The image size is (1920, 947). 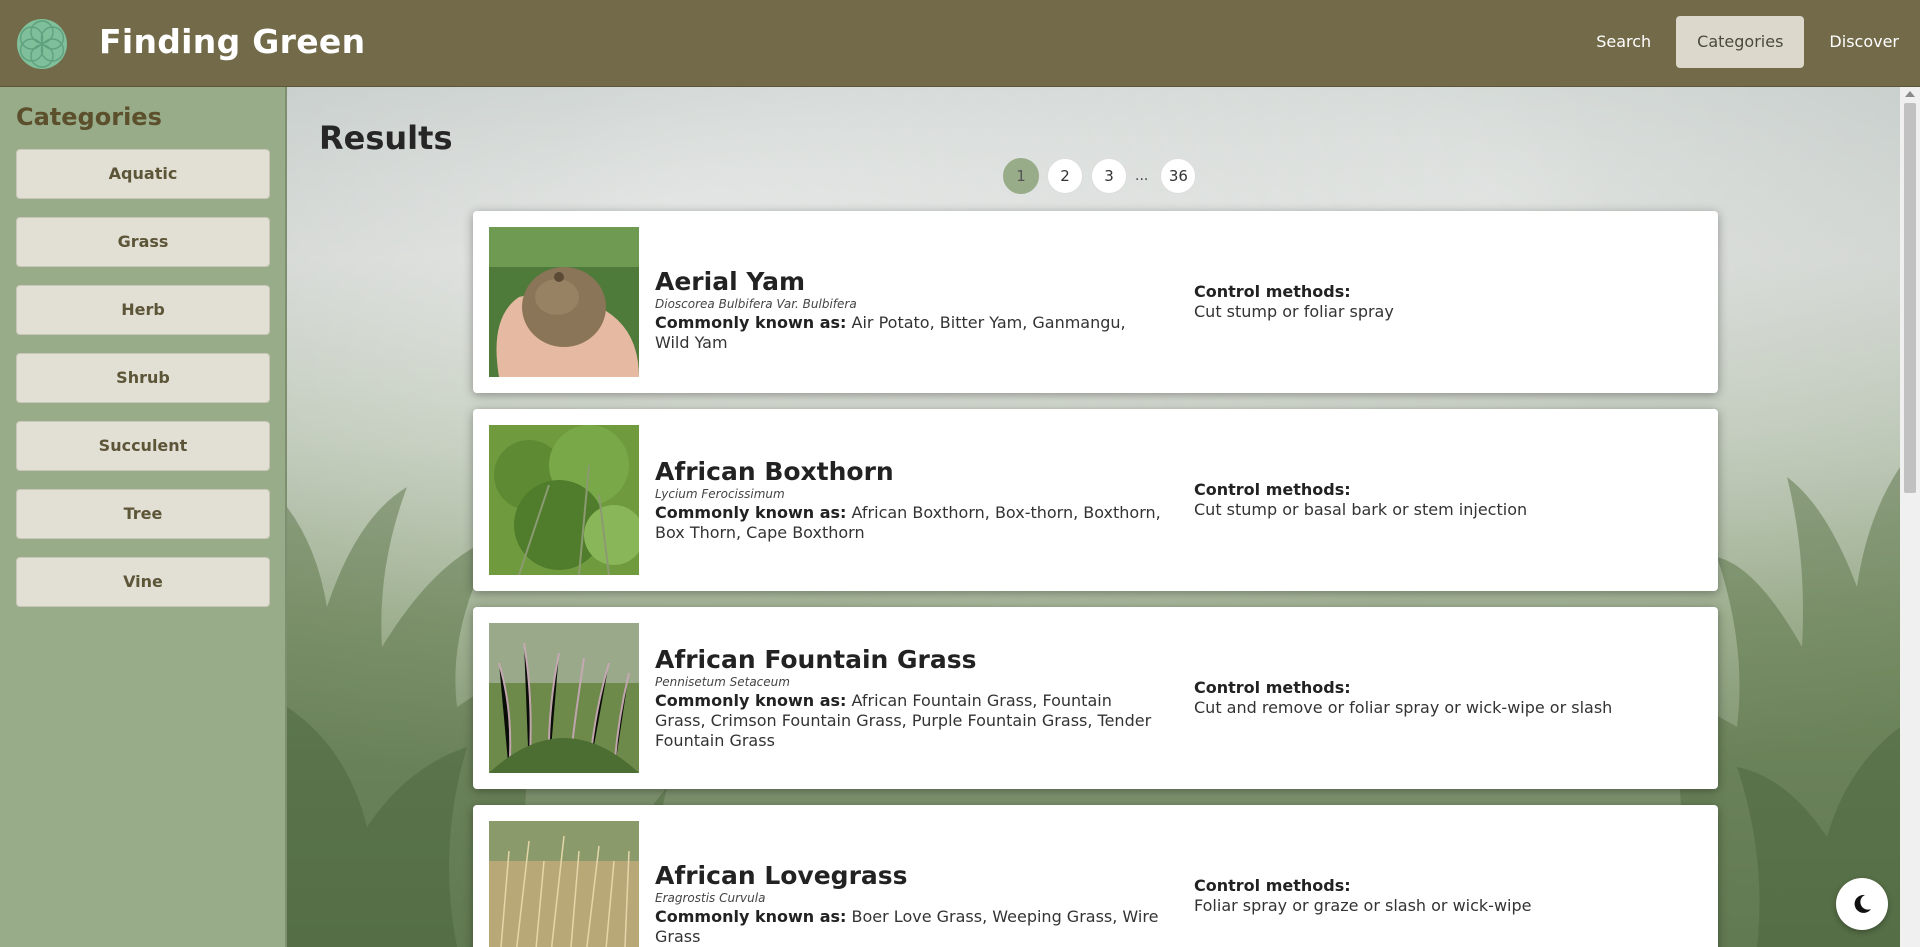 I want to click on main-nav: Search Categories Discover, so click(x=1745, y=42).